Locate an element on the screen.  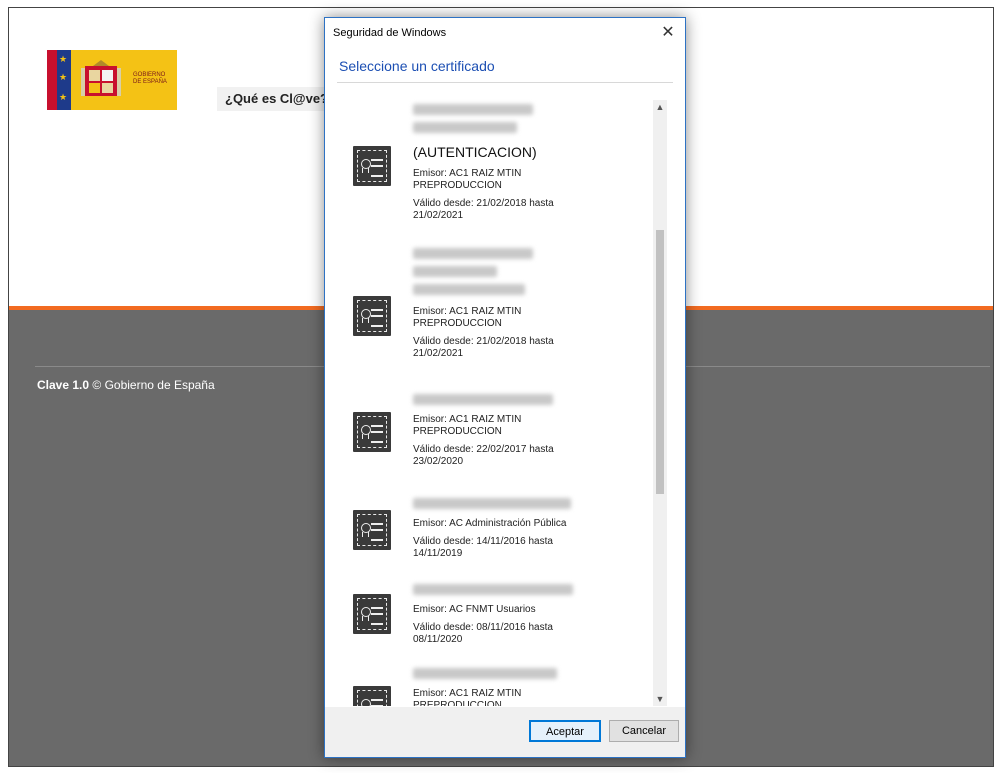
logo-text: GOBIERNO DE ESPAÑA is located at coordinates (150, 78).